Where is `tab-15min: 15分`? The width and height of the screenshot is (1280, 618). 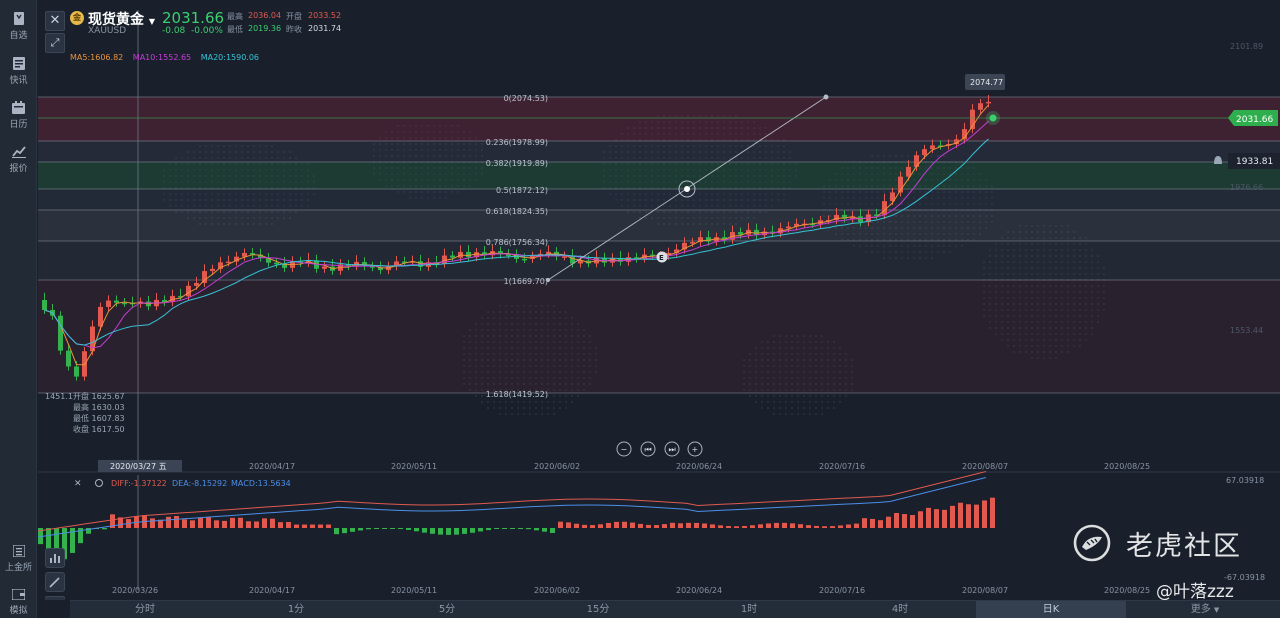 tab-15min: 15分 is located at coordinates (598, 609).